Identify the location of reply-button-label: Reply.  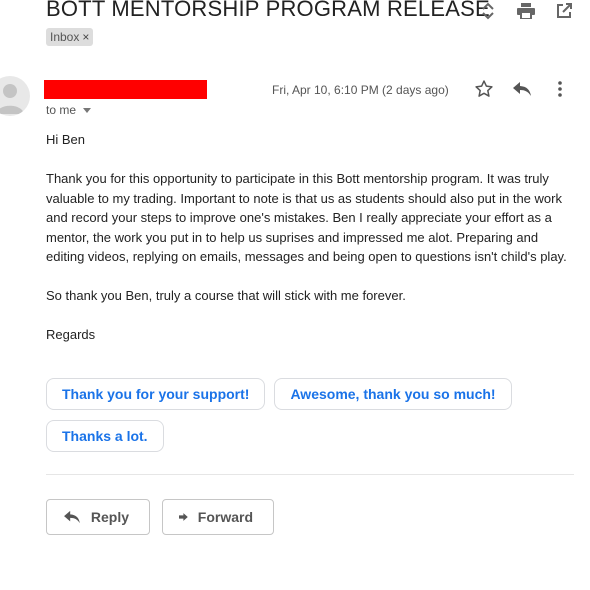
(109, 517).